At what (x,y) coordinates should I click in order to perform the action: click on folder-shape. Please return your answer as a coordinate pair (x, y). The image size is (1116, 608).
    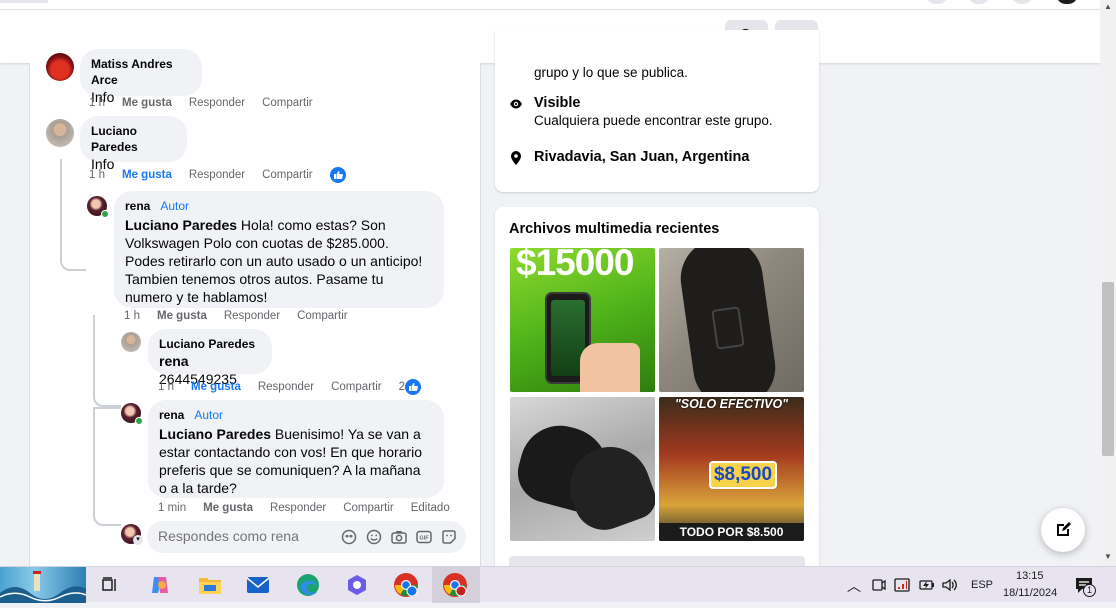
    Looking at the image, I should click on (210, 586).